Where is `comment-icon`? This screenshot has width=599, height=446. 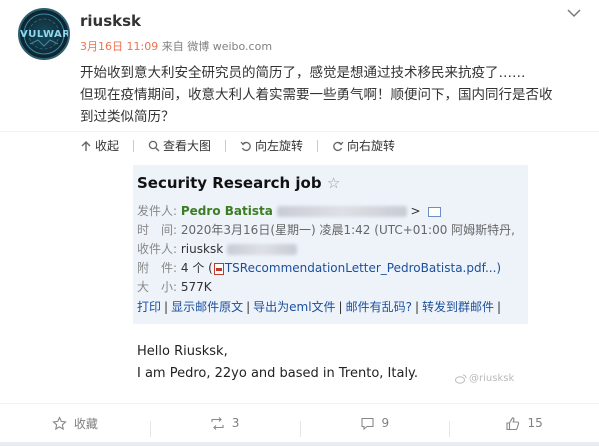 comment-icon is located at coordinates (367, 423).